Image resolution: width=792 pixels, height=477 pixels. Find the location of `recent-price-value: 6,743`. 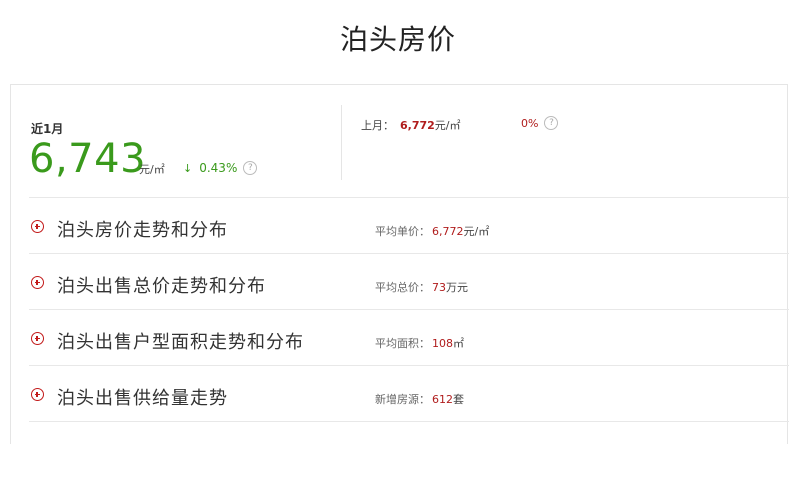

recent-price-value: 6,743 is located at coordinates (88, 159).